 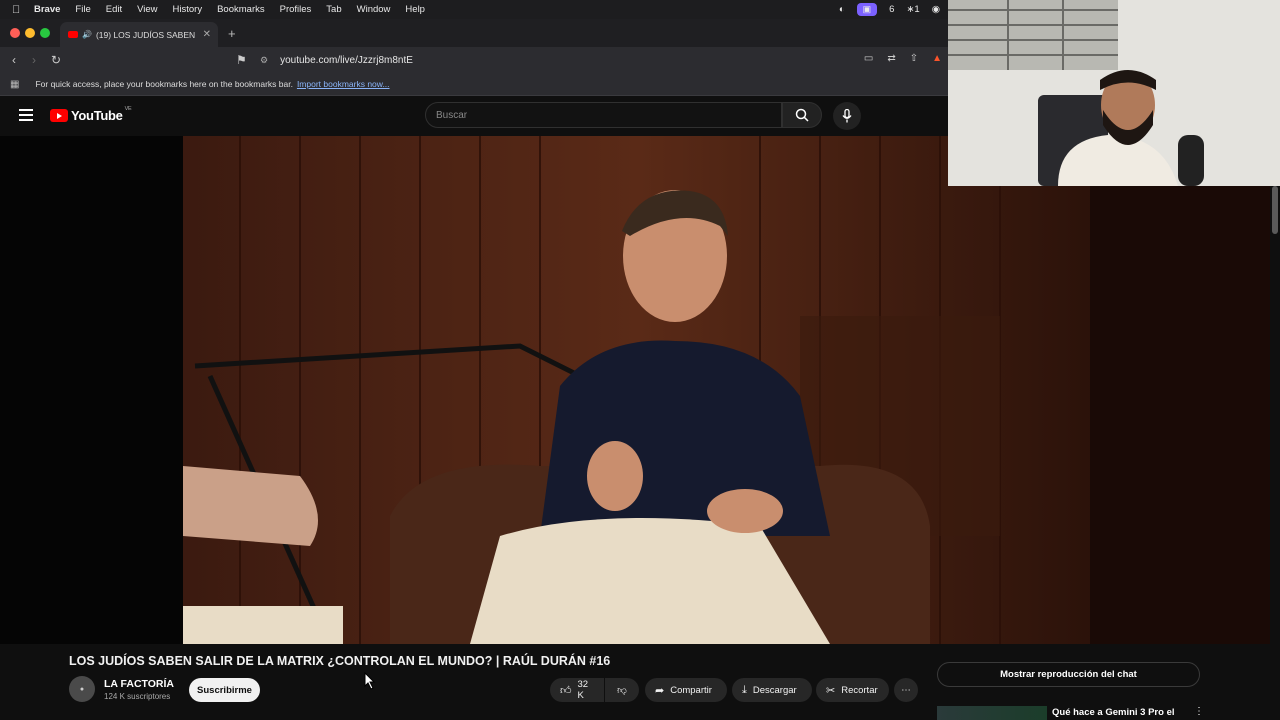 I want to click on menu-window: Window, so click(x=374, y=9).